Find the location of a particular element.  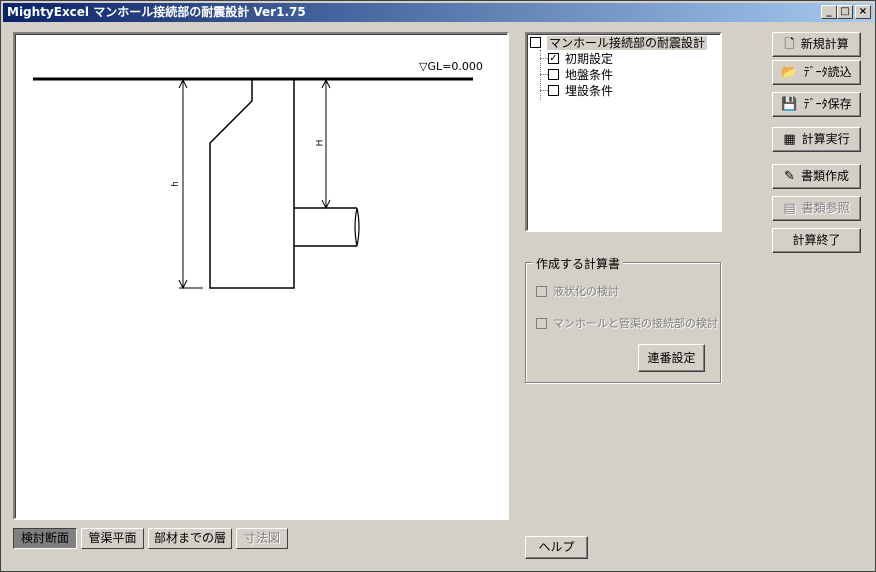

liquefaction-checkbox is located at coordinates (541, 291).